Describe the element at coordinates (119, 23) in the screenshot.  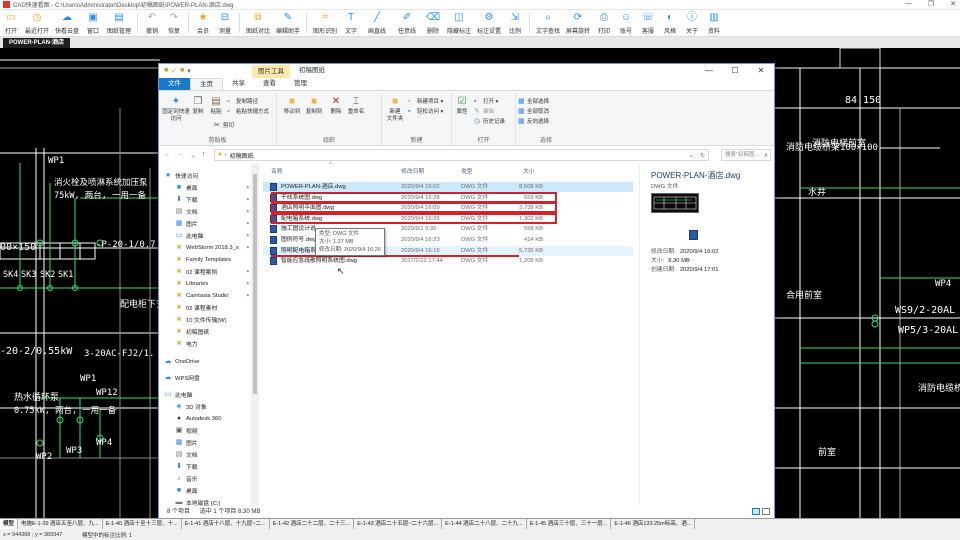
I see `toolbar-button: ▤ 图纸管理` at that location.